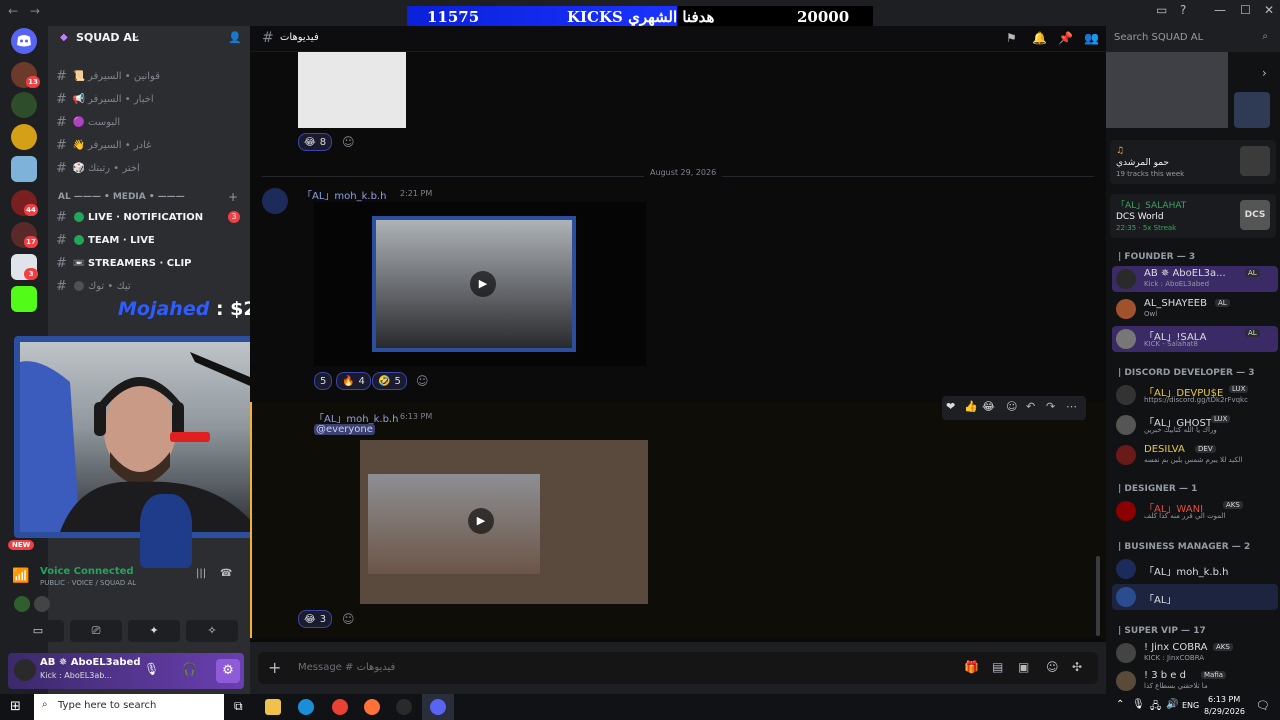 The width and height of the screenshot is (1280, 720). I want to click on edge-icon, so click(306, 707).